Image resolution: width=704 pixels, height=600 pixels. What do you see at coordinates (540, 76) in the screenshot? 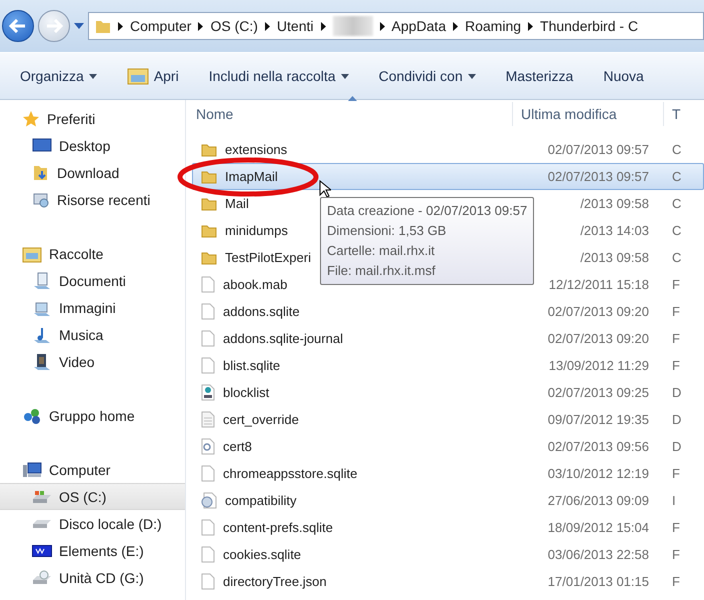
I see `toolbar-button: Masterizza` at bounding box center [540, 76].